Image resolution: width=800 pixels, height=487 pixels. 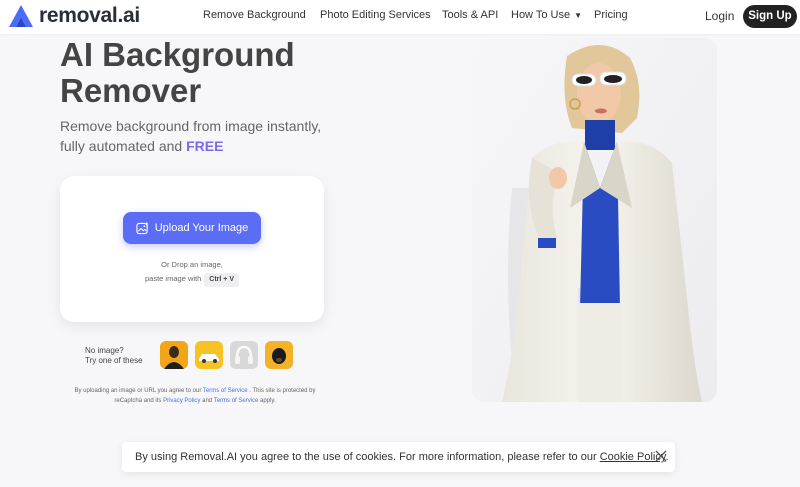 What do you see at coordinates (114, 360) in the screenshot?
I see `sample-label-line-2: Try one of these` at bounding box center [114, 360].